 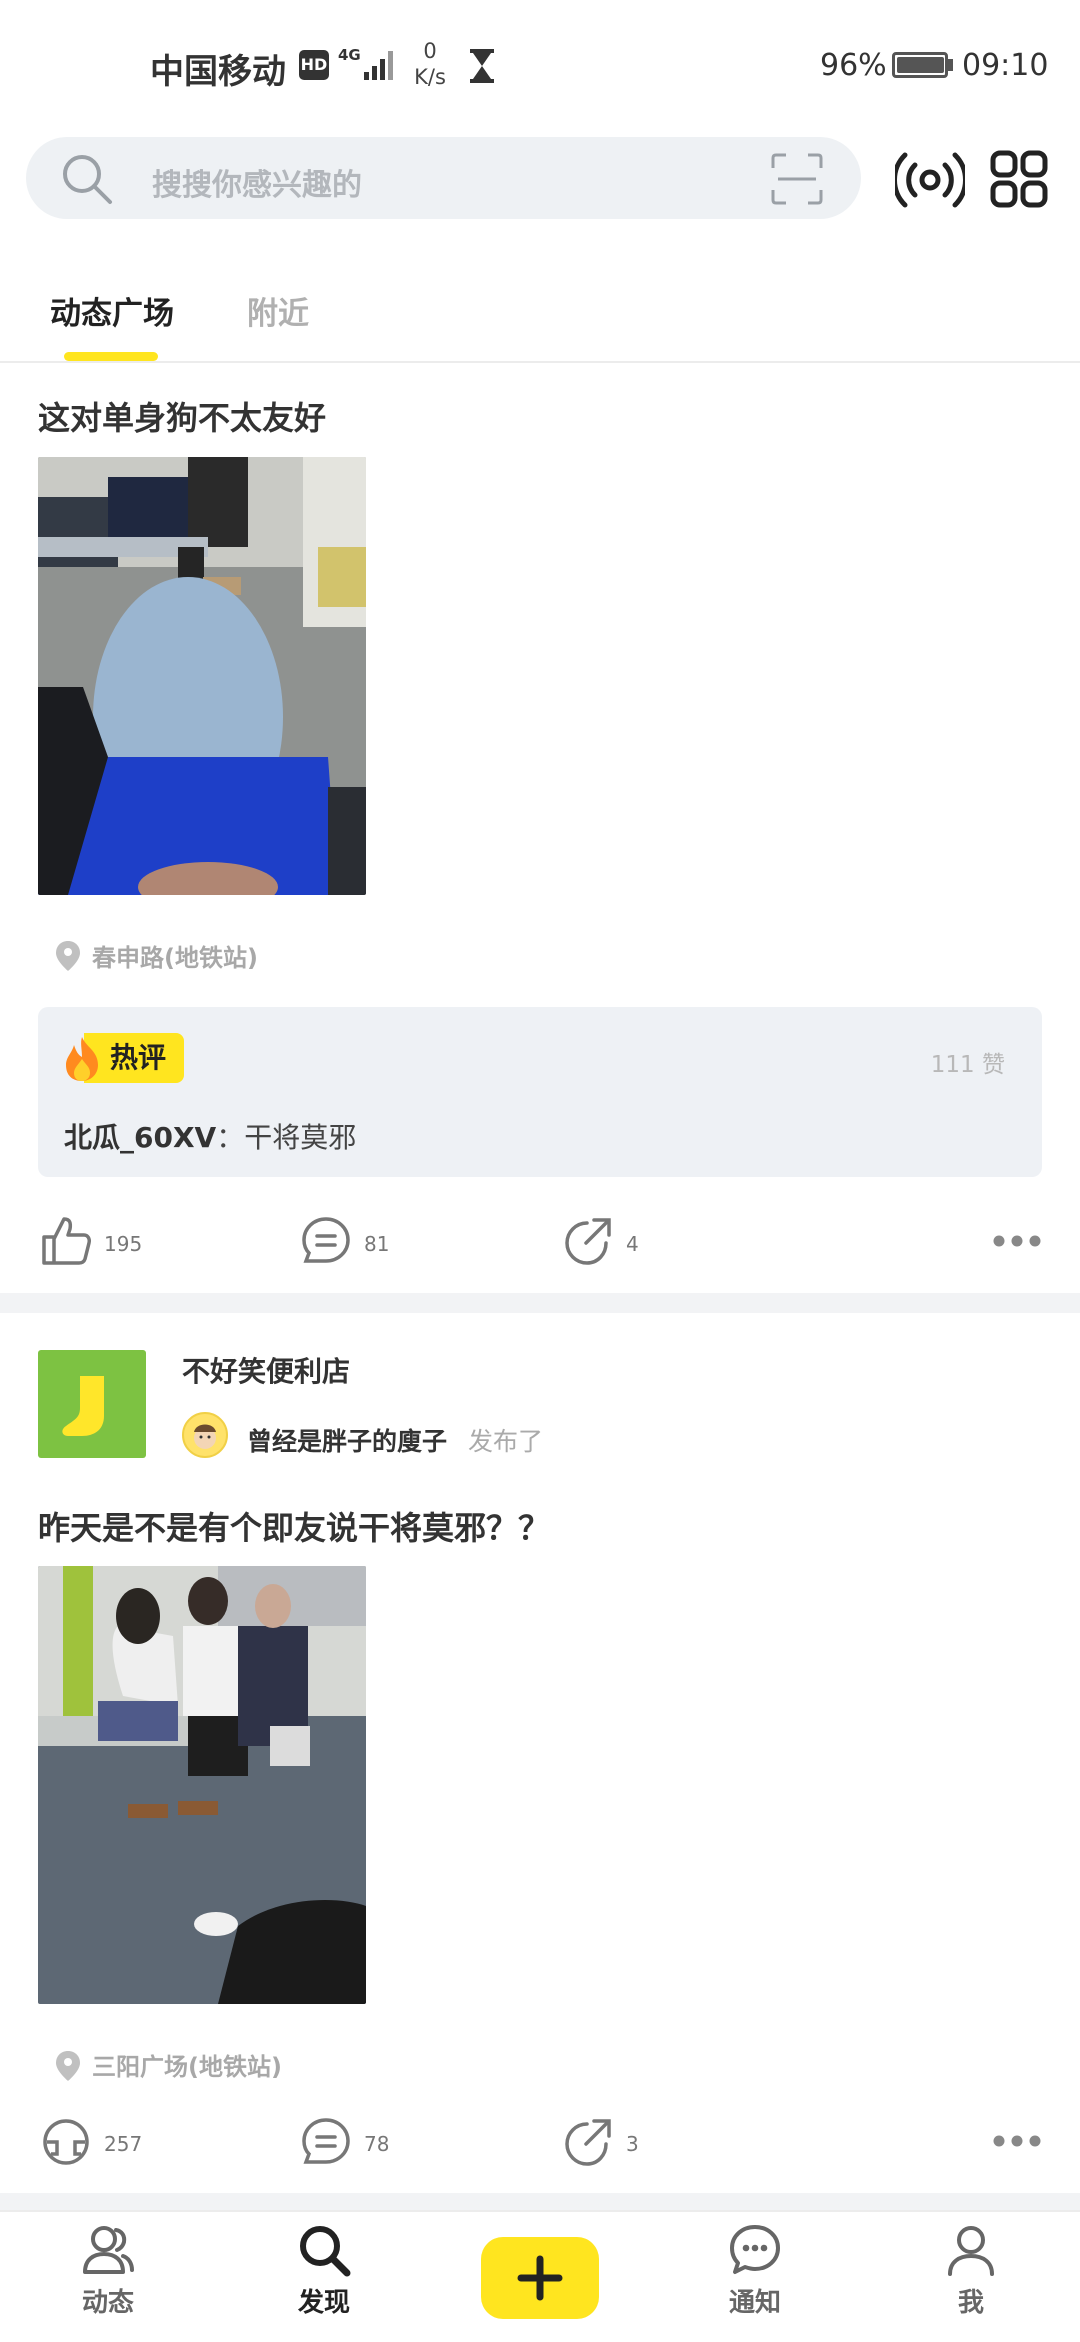 I want to click on signal-icon, so click(x=378, y=65).